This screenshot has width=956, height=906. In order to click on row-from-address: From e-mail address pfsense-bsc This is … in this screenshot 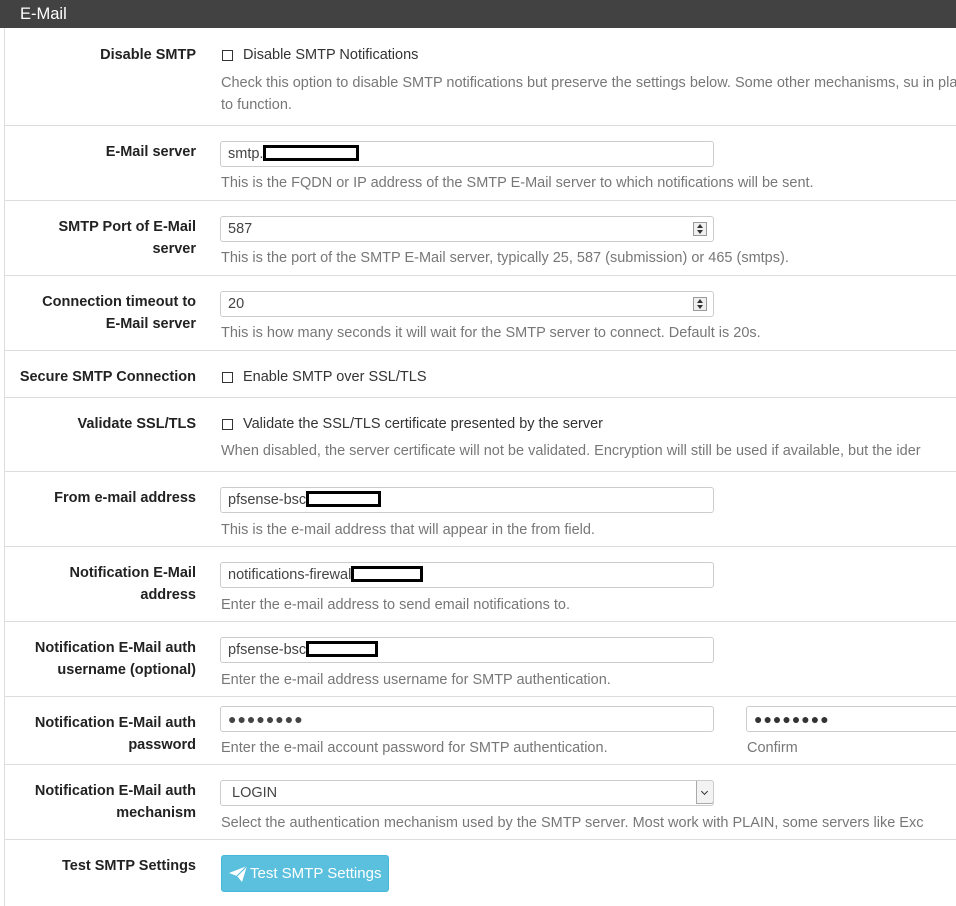, I will do `click(480, 508)`.